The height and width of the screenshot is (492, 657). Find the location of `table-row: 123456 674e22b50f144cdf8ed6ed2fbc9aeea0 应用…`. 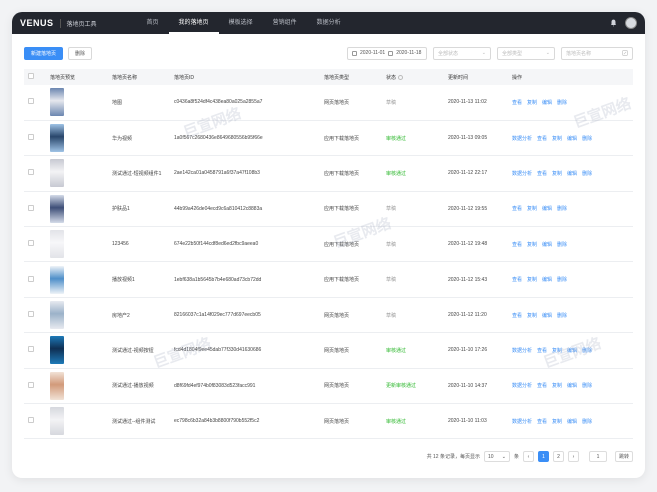

table-row: 123456 674e22b50f144cdf8ed6ed2fbc9aeea0 应用… is located at coordinates (328, 244).